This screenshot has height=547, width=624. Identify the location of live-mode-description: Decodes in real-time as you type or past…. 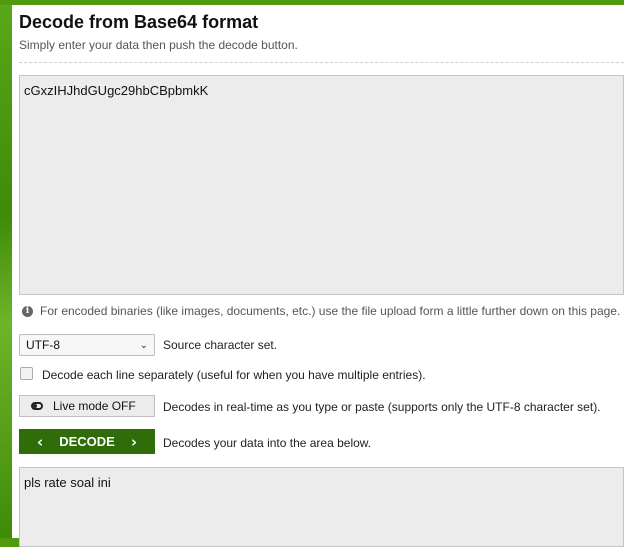
(382, 407).